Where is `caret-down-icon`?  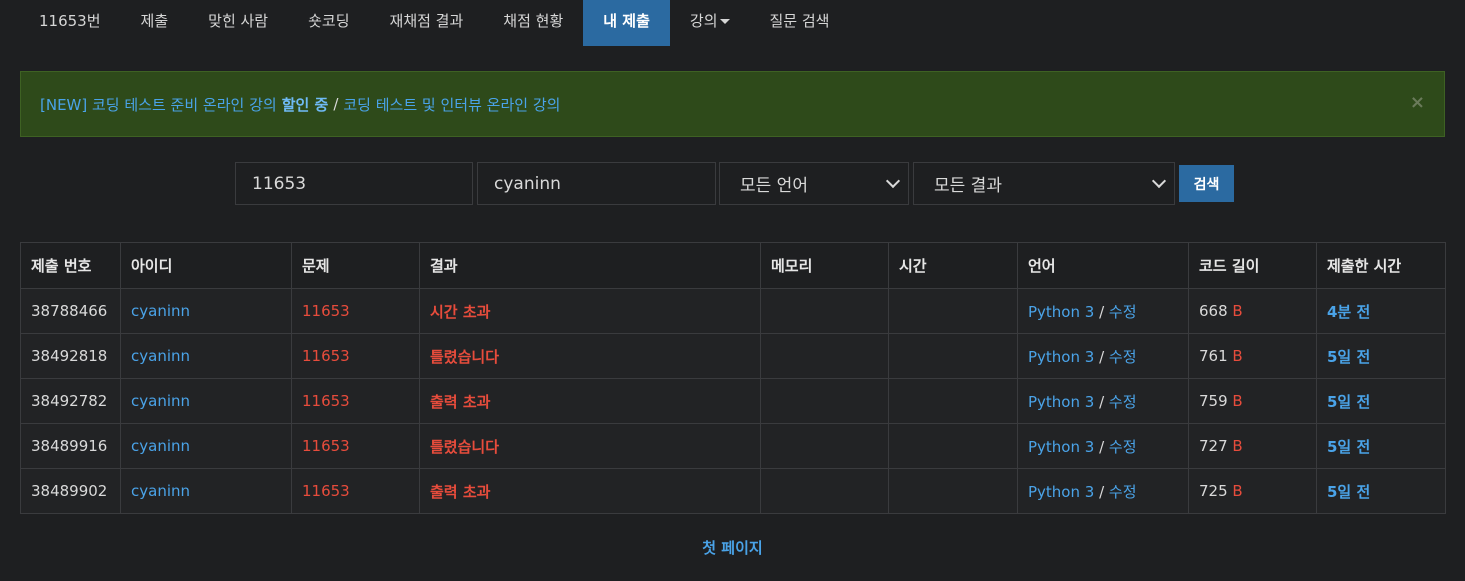
caret-down-icon is located at coordinates (724, 21).